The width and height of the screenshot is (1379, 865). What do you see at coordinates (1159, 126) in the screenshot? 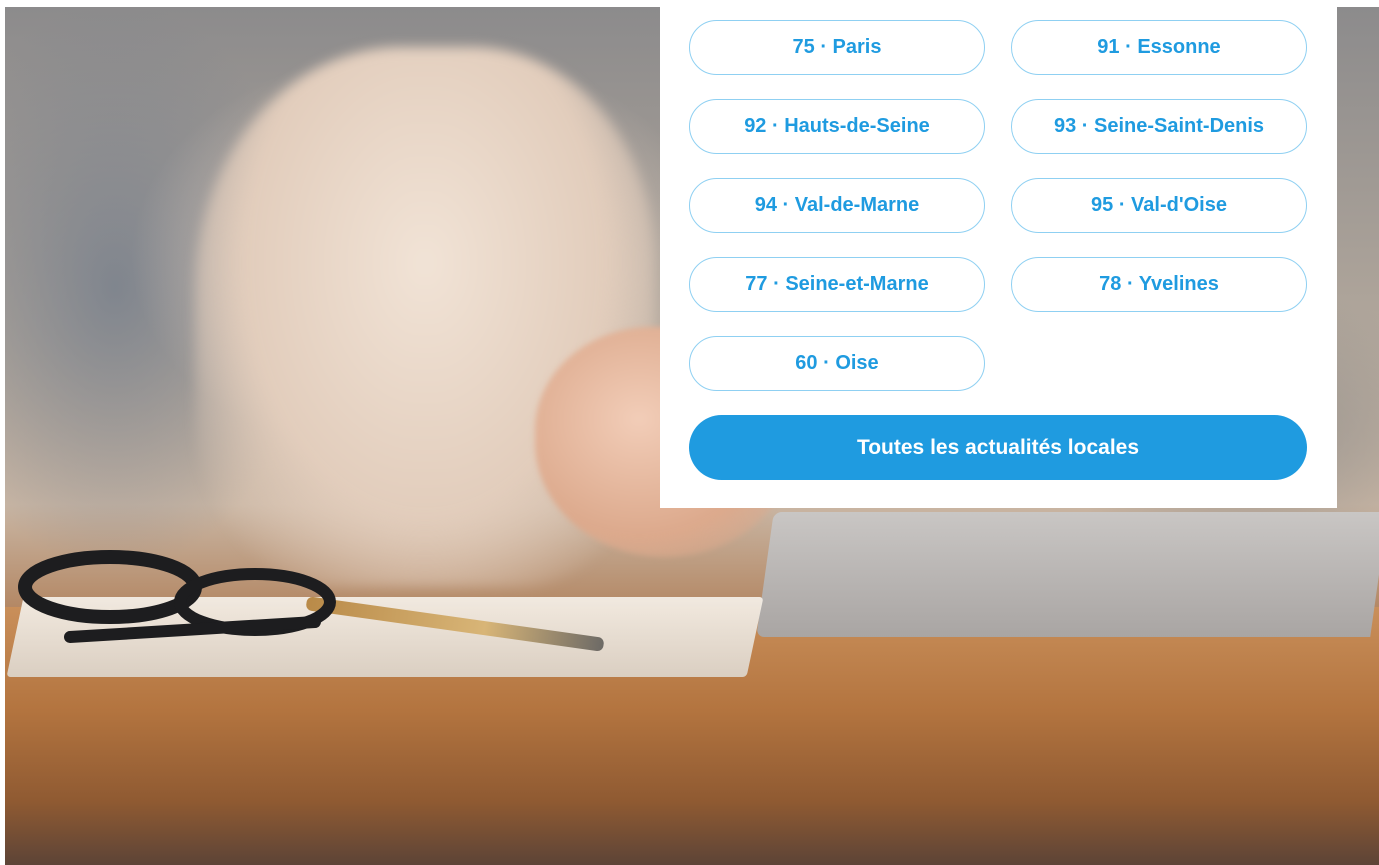
I see `department-button-93: 93 · Seine-Saint-Denis` at bounding box center [1159, 126].